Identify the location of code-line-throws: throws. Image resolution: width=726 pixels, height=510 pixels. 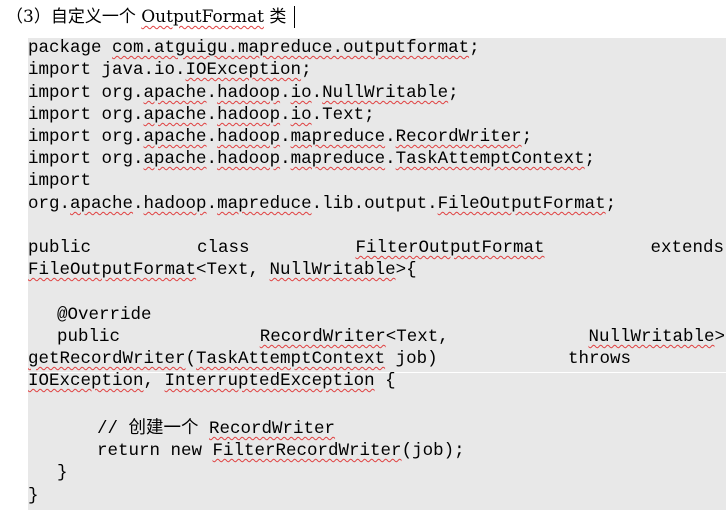
(600, 359).